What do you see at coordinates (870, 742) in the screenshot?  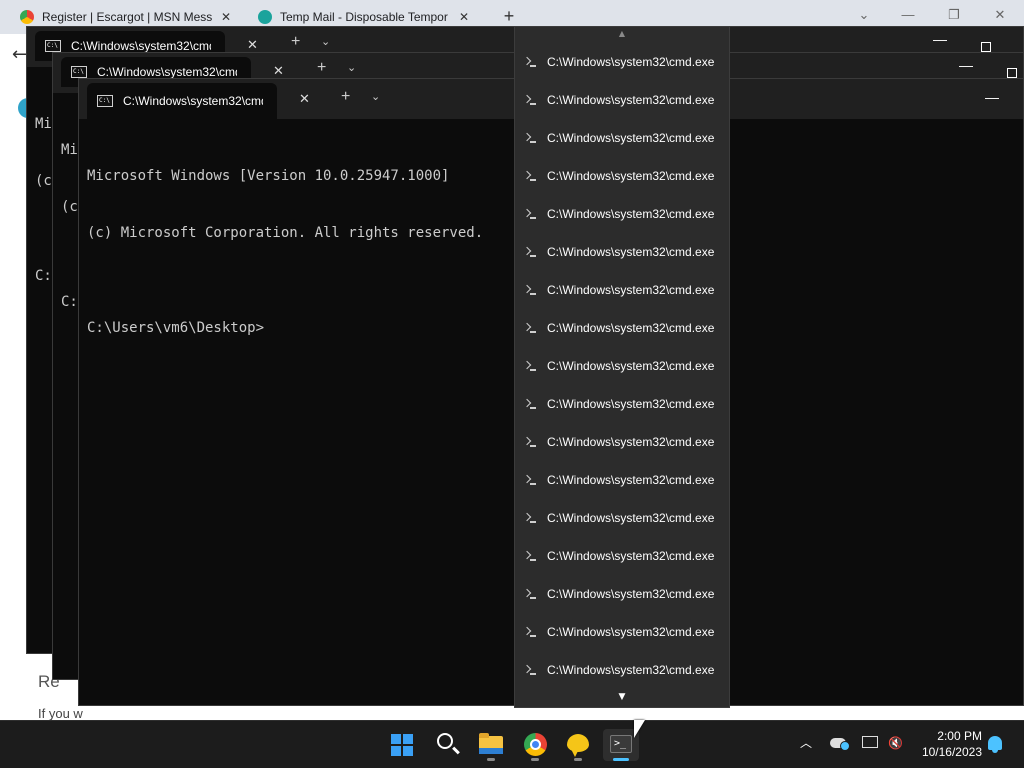 I see `network-icon` at bounding box center [870, 742].